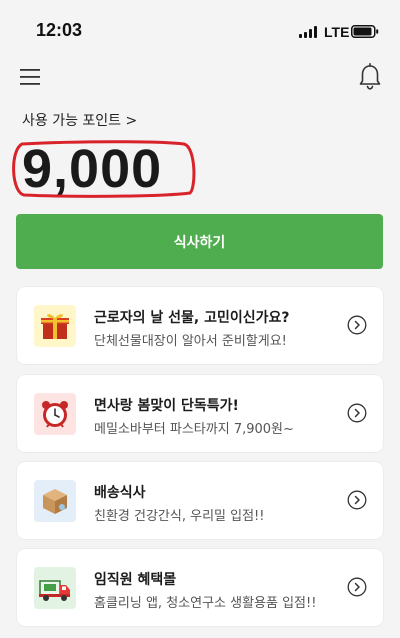 The width and height of the screenshot is (400, 638). Describe the element at coordinates (120, 493) in the screenshot. I see `card-title: 배송식사` at that location.